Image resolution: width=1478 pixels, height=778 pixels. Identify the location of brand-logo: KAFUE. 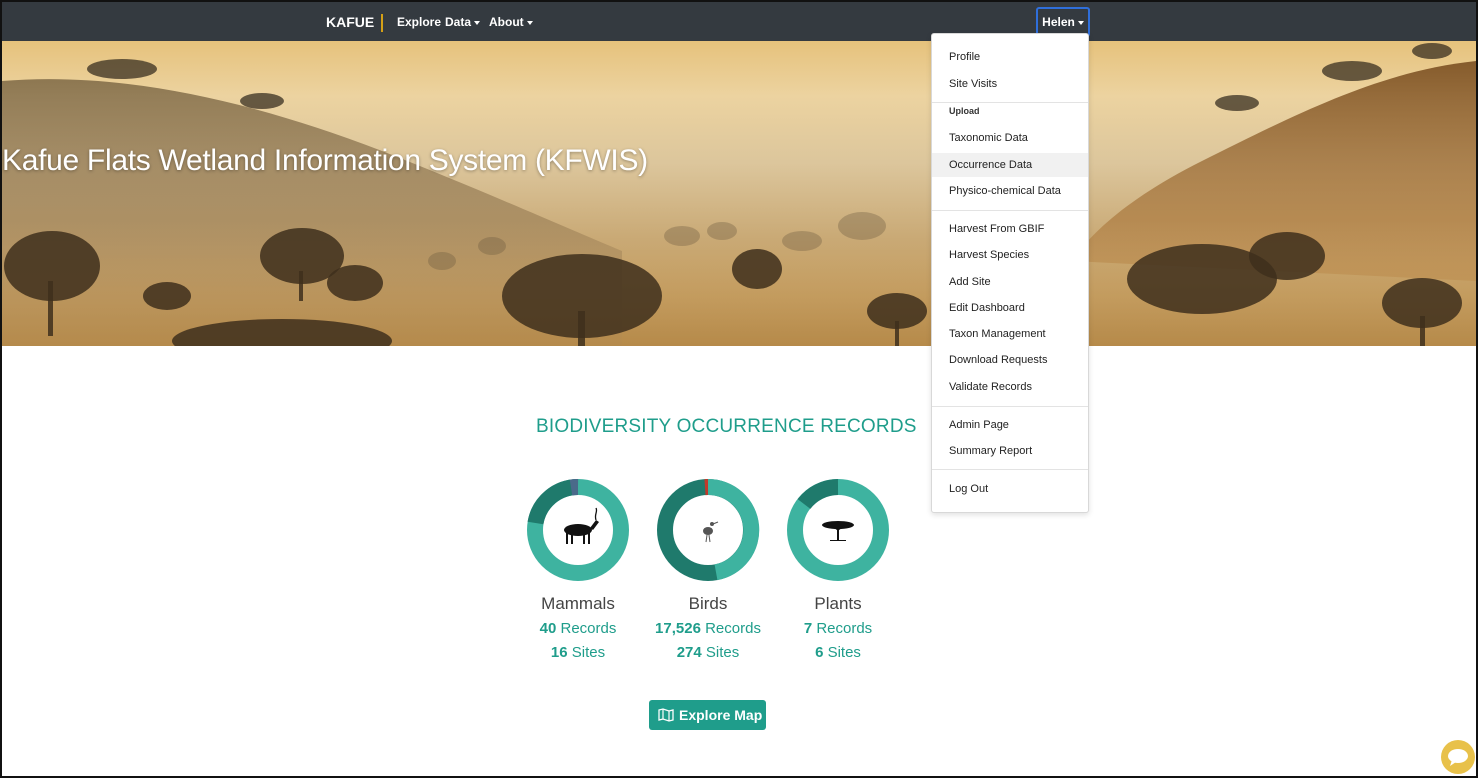
(355, 23).